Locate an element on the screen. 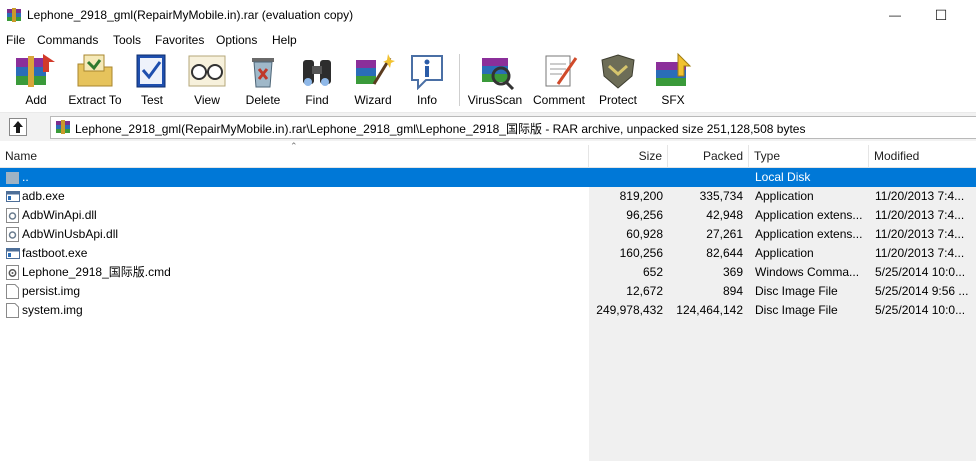 This screenshot has width=976, height=461. test-button: Test is located at coordinates (152, 81).